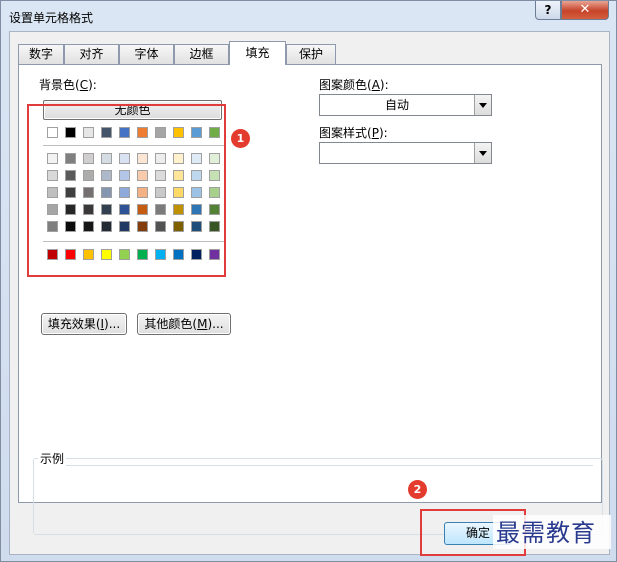 This screenshot has width=617, height=562. Describe the element at coordinates (311, 54) in the screenshot. I see `tab-protection: 保护` at that location.